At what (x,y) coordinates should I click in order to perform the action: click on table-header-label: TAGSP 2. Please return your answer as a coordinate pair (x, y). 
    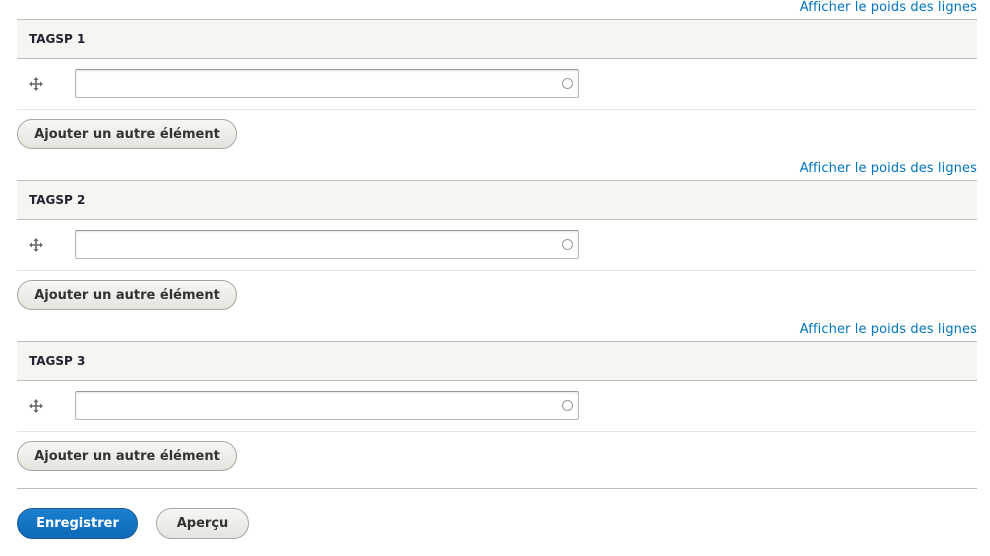
    Looking at the image, I should click on (57, 200).